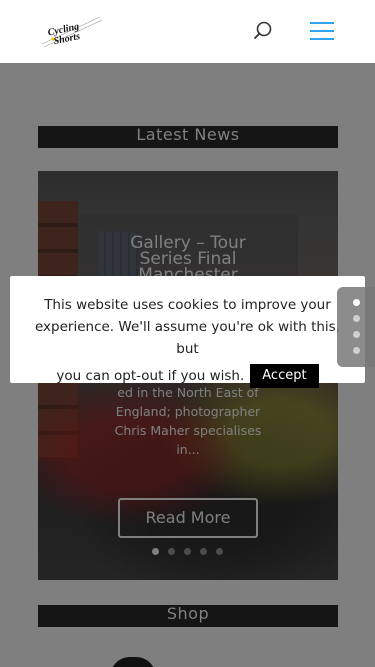  I want to click on cookie-message-last-line: you can opt-out if you wish. Accept, so click(187, 376).